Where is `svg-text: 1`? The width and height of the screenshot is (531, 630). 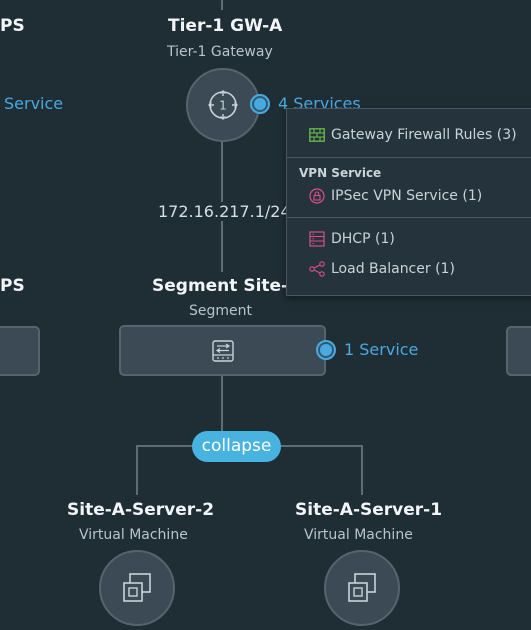
svg-text: 1 is located at coordinates (223, 106).